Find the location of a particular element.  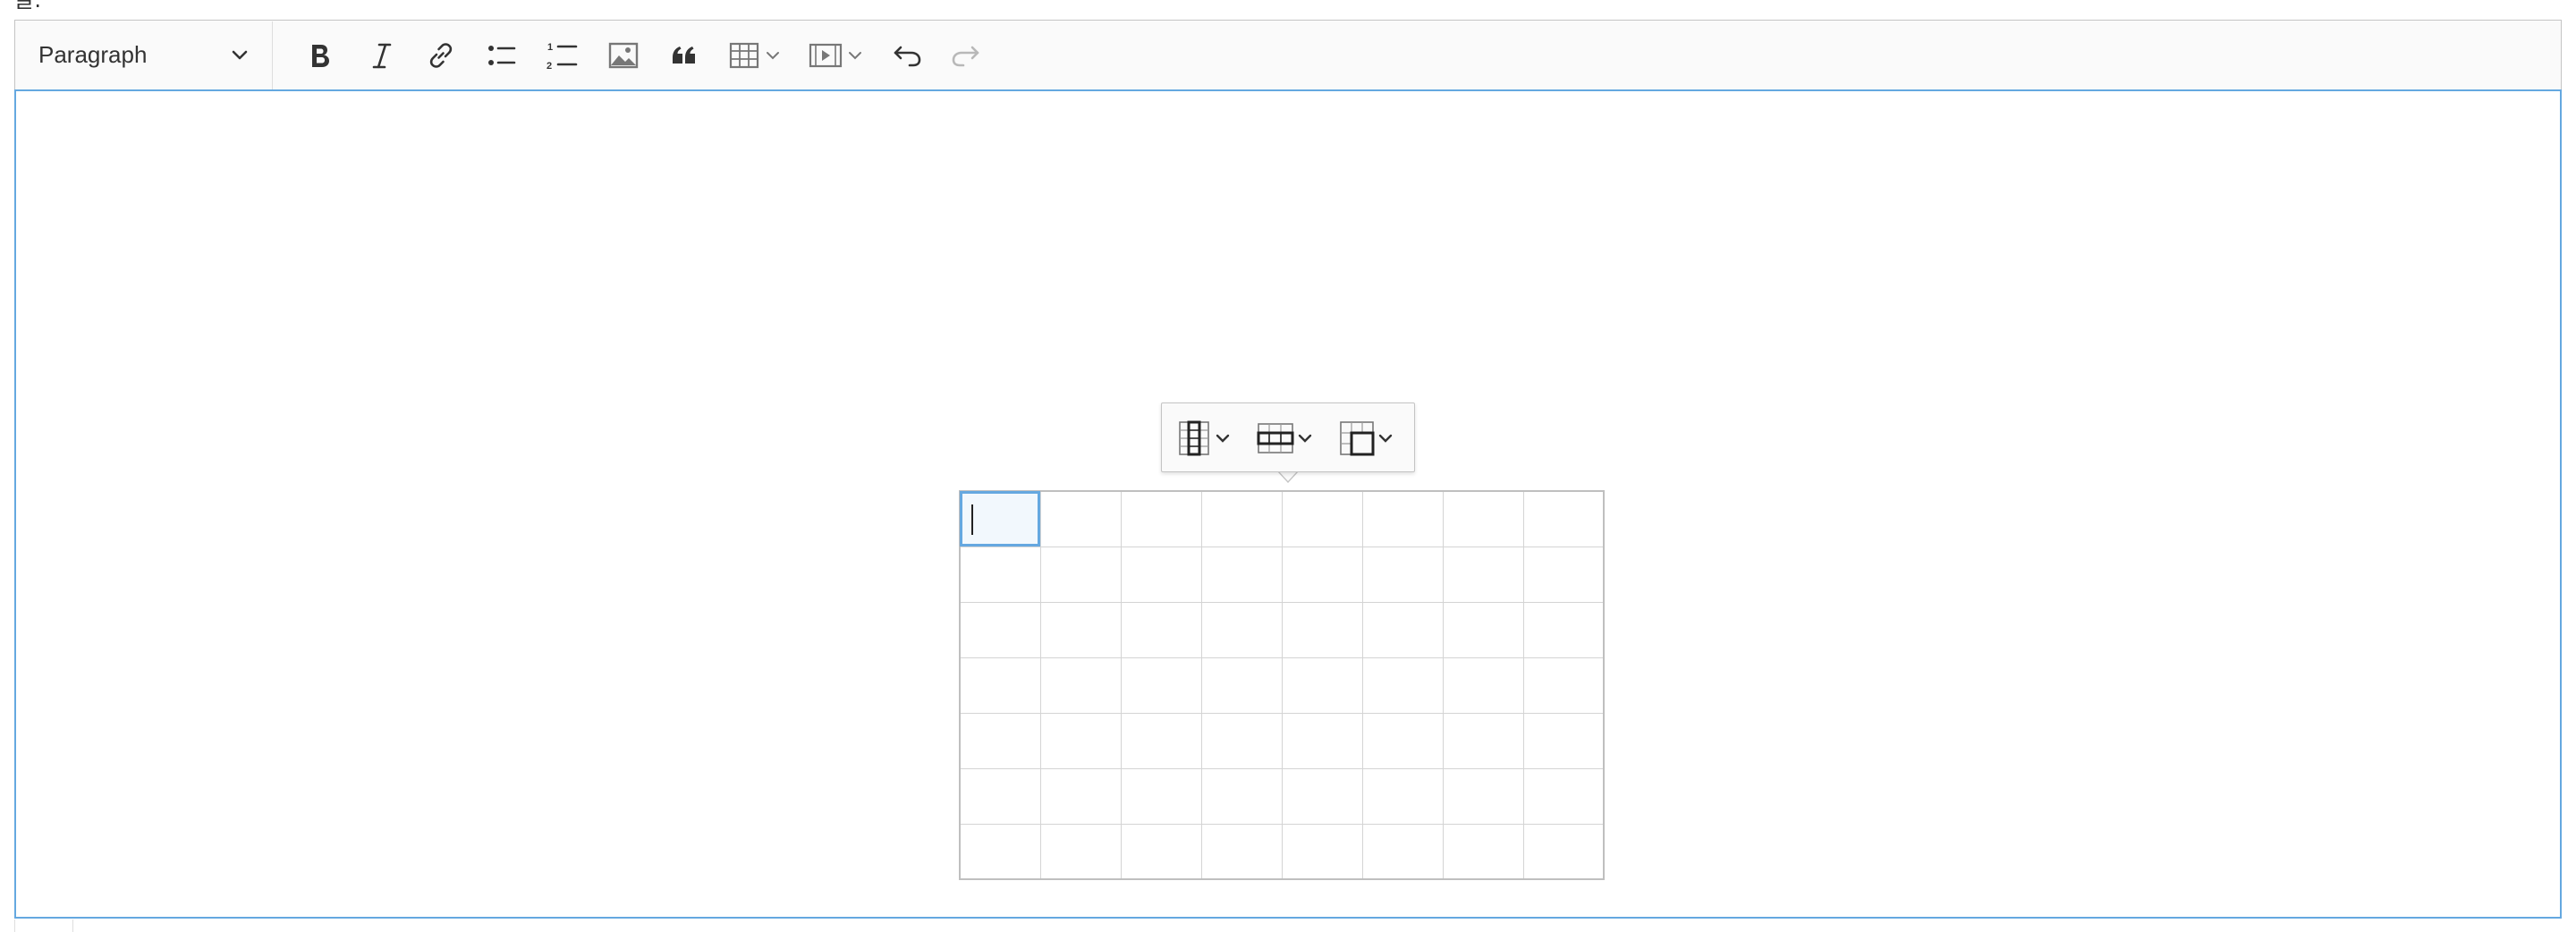

text-caret is located at coordinates (972, 519).